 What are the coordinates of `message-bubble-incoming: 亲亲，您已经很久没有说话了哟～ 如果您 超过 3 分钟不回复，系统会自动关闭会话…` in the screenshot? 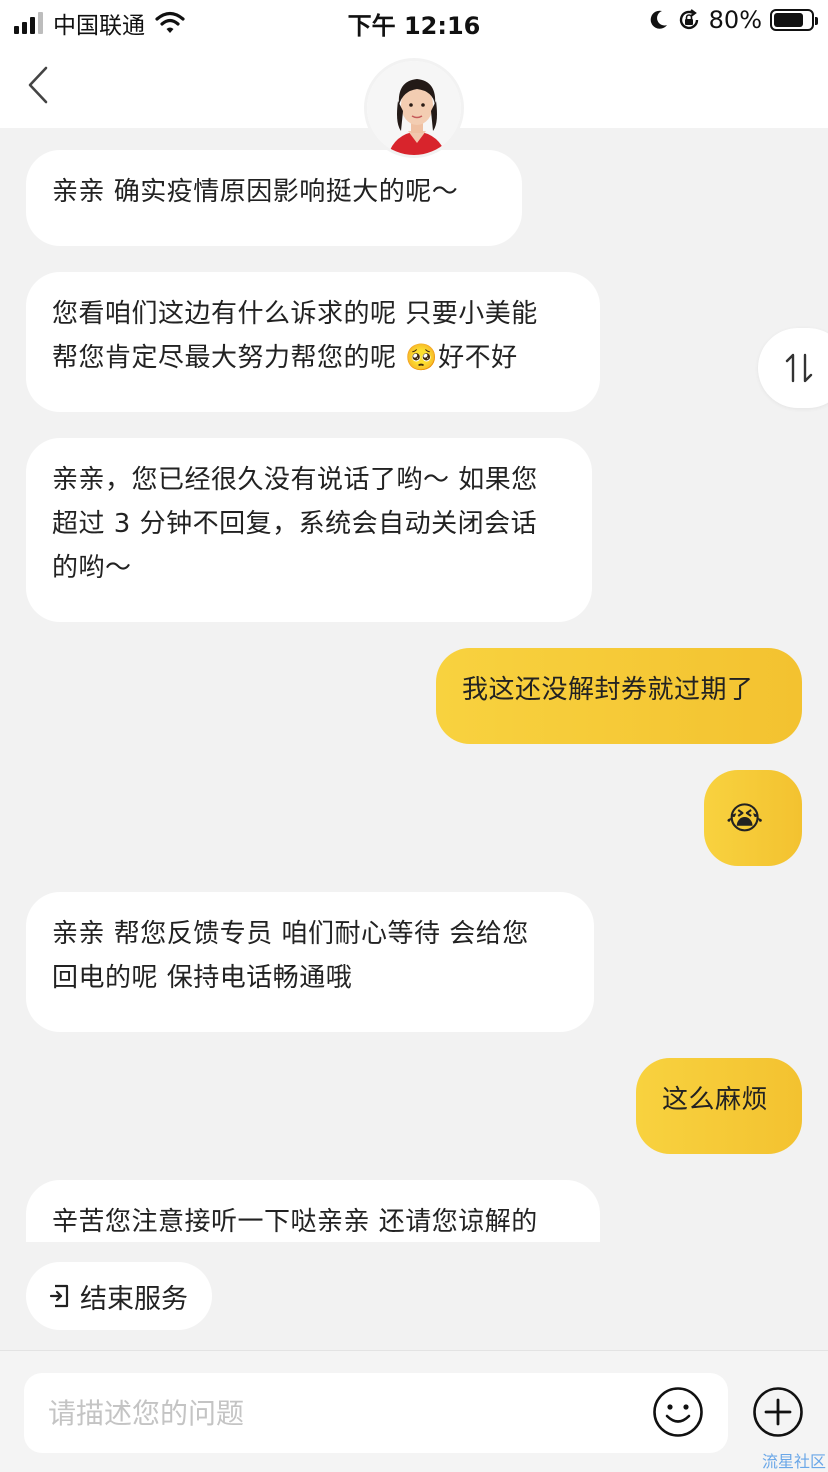 It's located at (309, 530).